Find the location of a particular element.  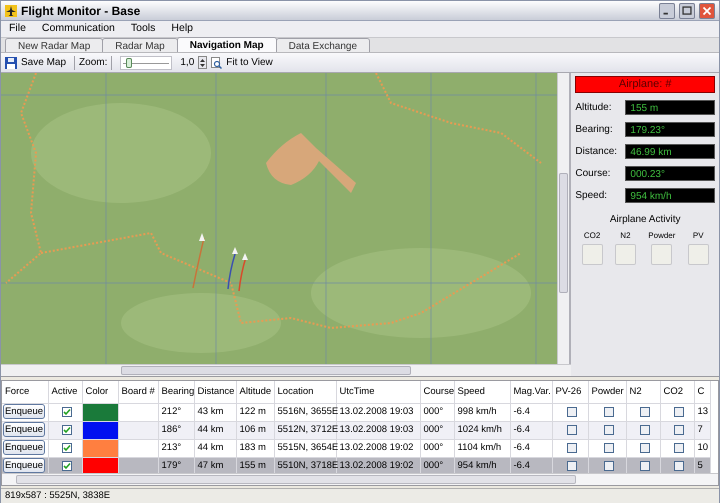

column-header: Location is located at coordinates (305, 392).